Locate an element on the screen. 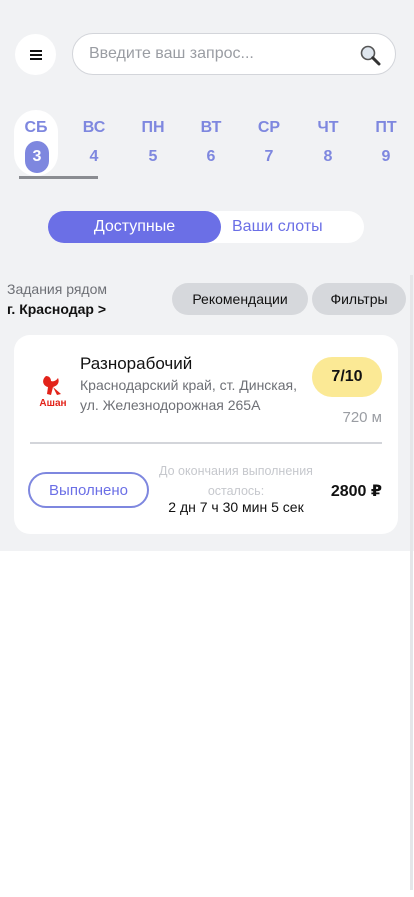  tab-my-slots: Ваши слоты is located at coordinates (292, 227).